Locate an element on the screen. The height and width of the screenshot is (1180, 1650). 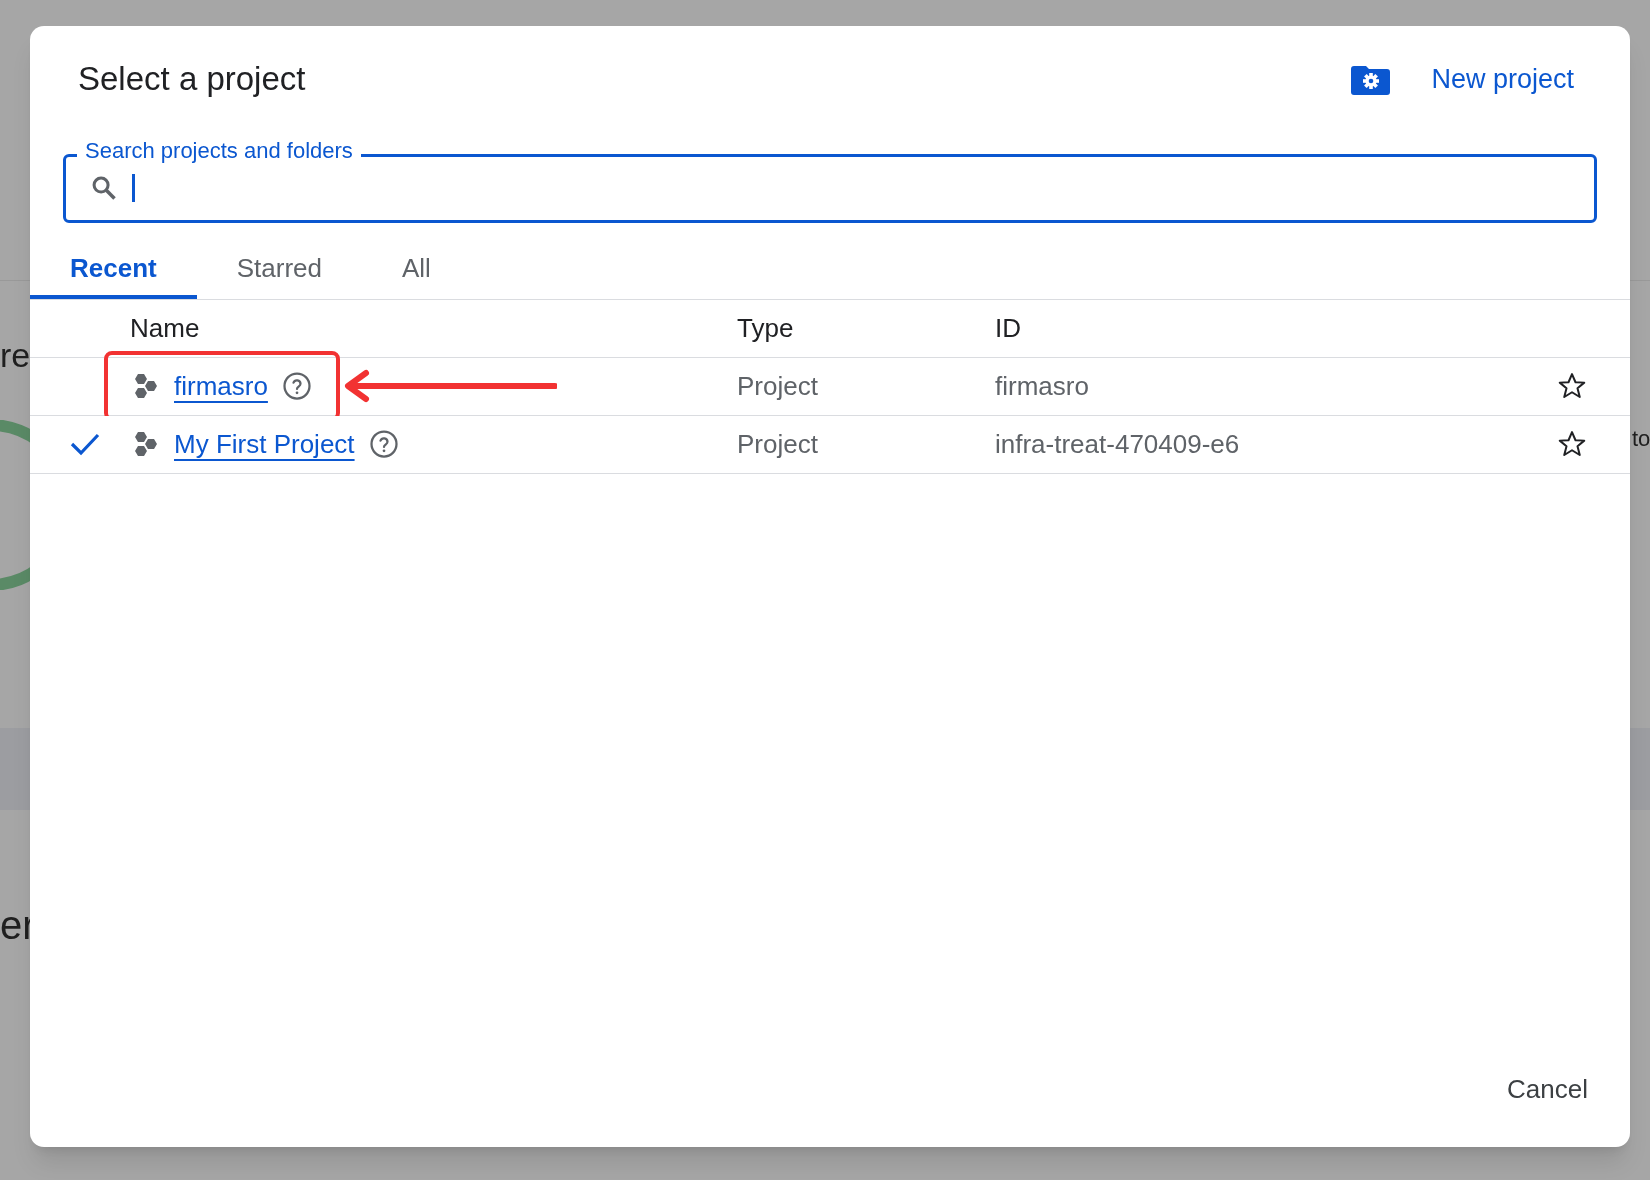
background-text: re is located at coordinates (15, 355).